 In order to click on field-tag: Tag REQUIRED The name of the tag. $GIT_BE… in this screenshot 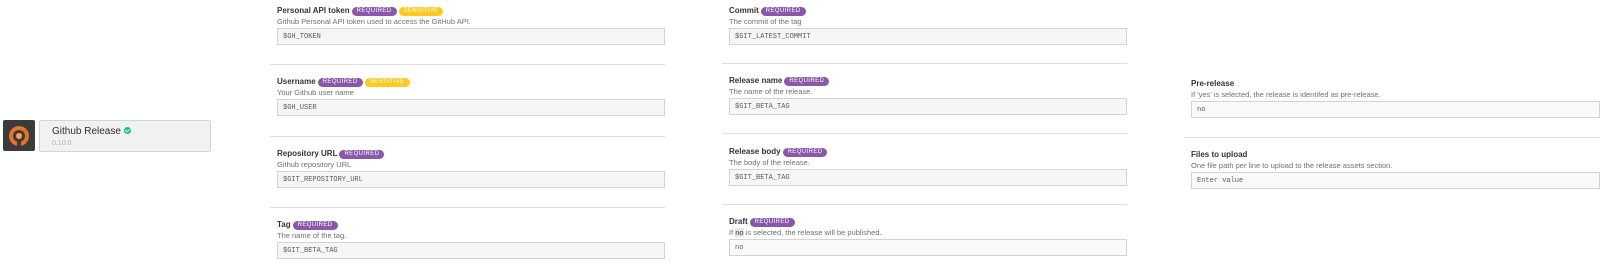, I will do `click(471, 239)`.